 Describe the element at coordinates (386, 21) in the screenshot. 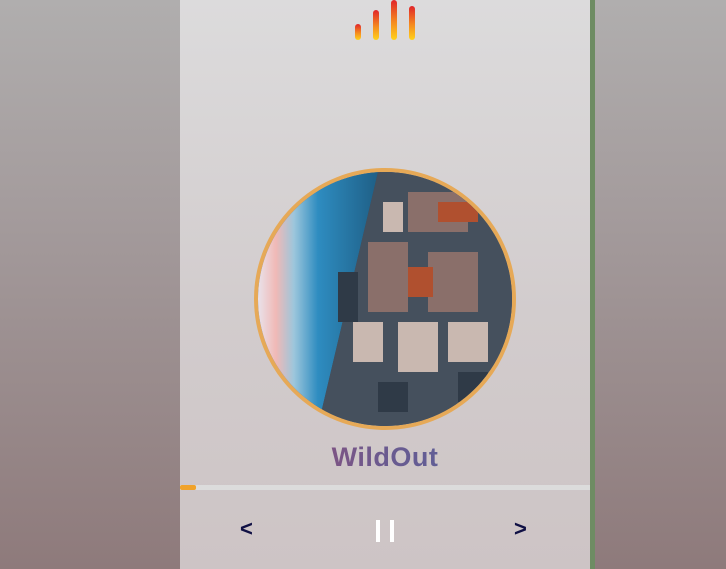

I see `equalizer-icon` at that location.